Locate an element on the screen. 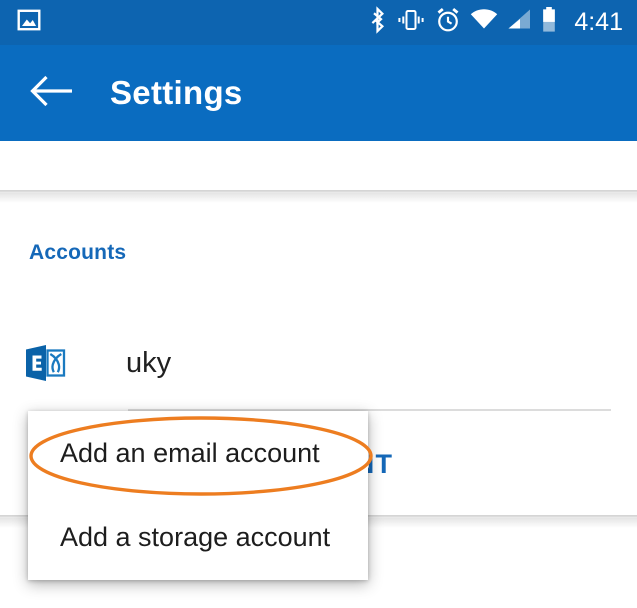 The height and width of the screenshot is (608, 637). wifi-icon is located at coordinates (484, 22).